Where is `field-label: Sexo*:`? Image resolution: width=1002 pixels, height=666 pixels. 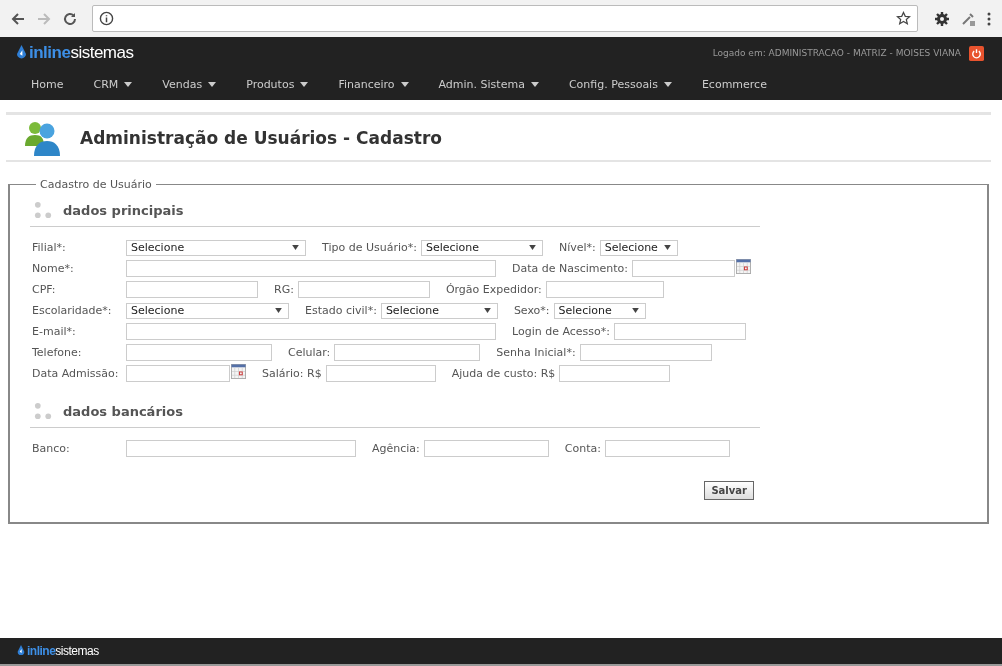
field-label: Sexo*: is located at coordinates (531, 310).